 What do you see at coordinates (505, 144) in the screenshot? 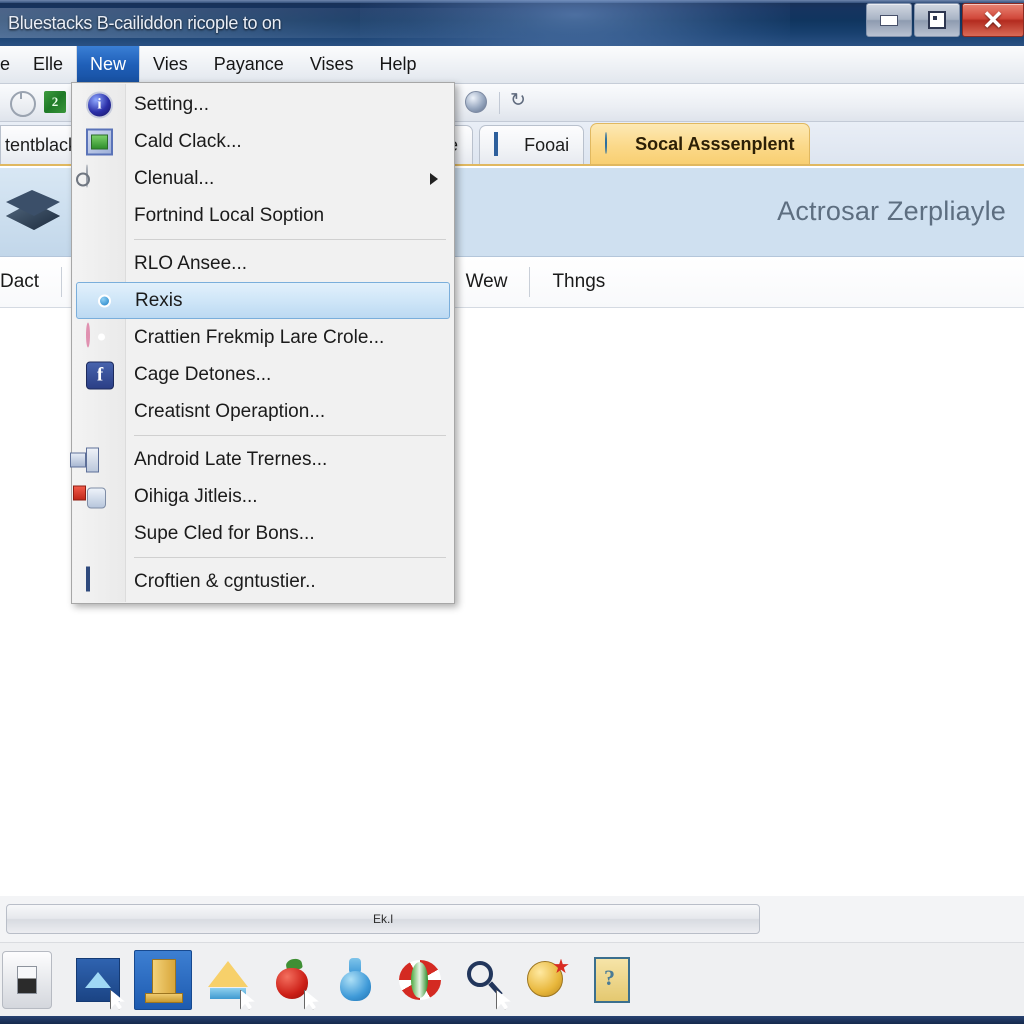
I see `picture-icon` at bounding box center [505, 144].